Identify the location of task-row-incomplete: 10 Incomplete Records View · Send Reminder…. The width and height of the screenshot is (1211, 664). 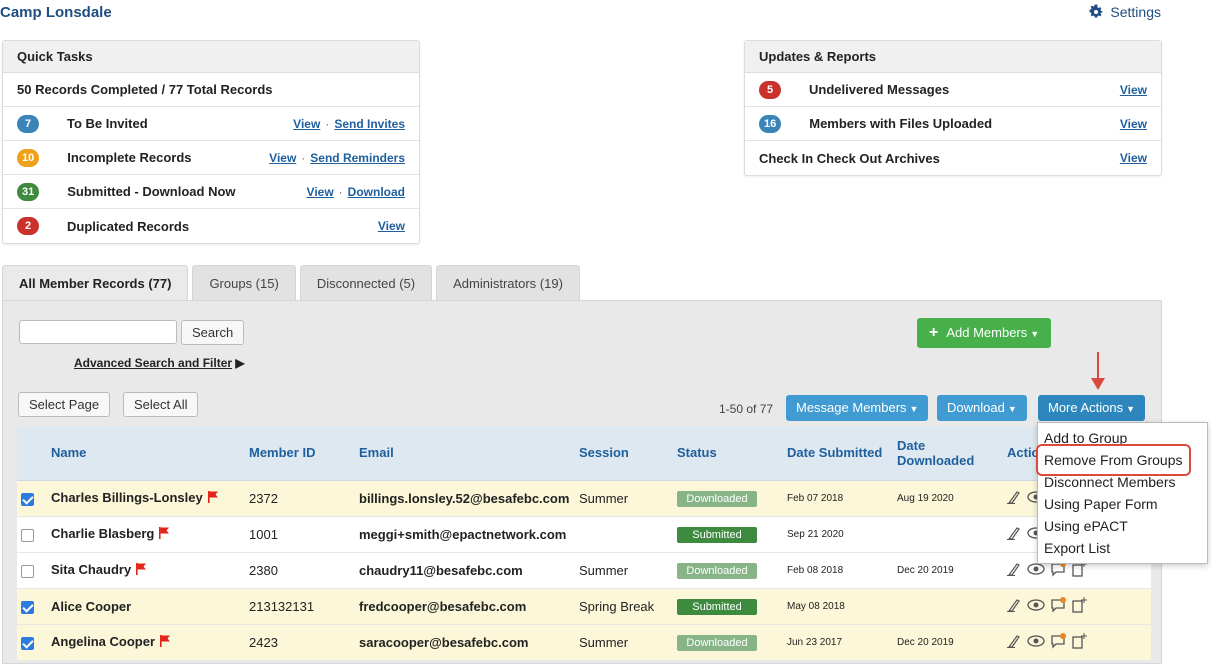
(211, 158).